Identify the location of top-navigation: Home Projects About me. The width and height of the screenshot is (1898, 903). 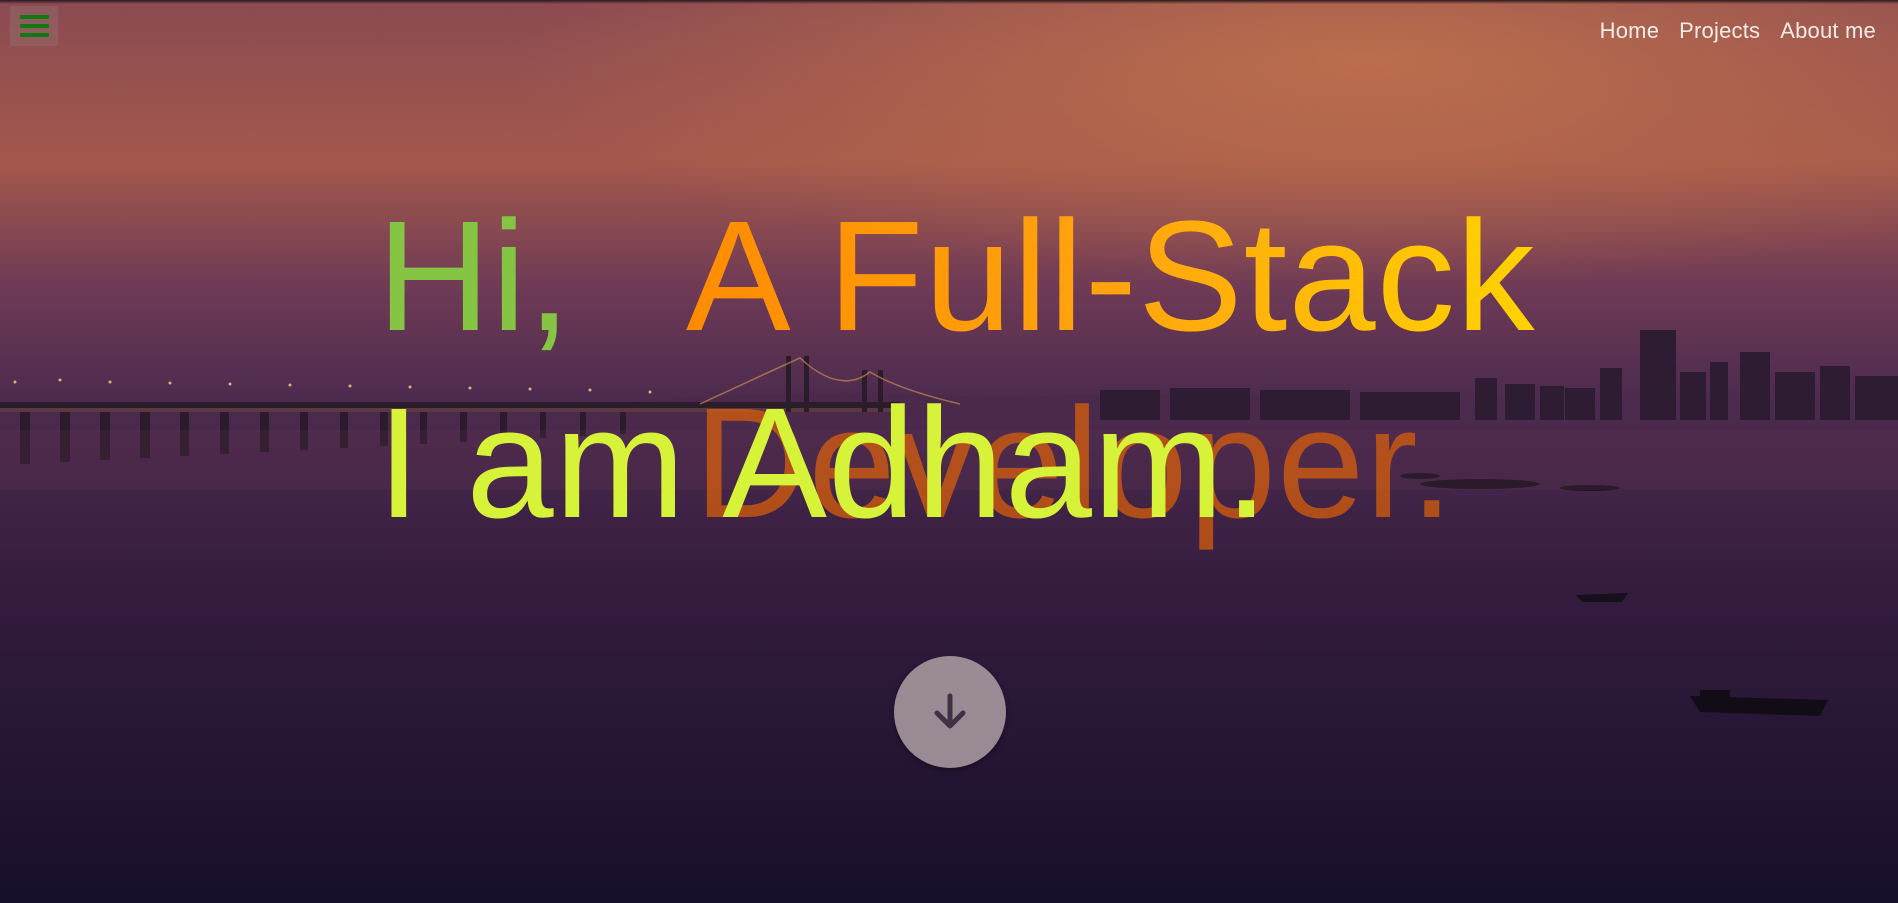
(1728, 31).